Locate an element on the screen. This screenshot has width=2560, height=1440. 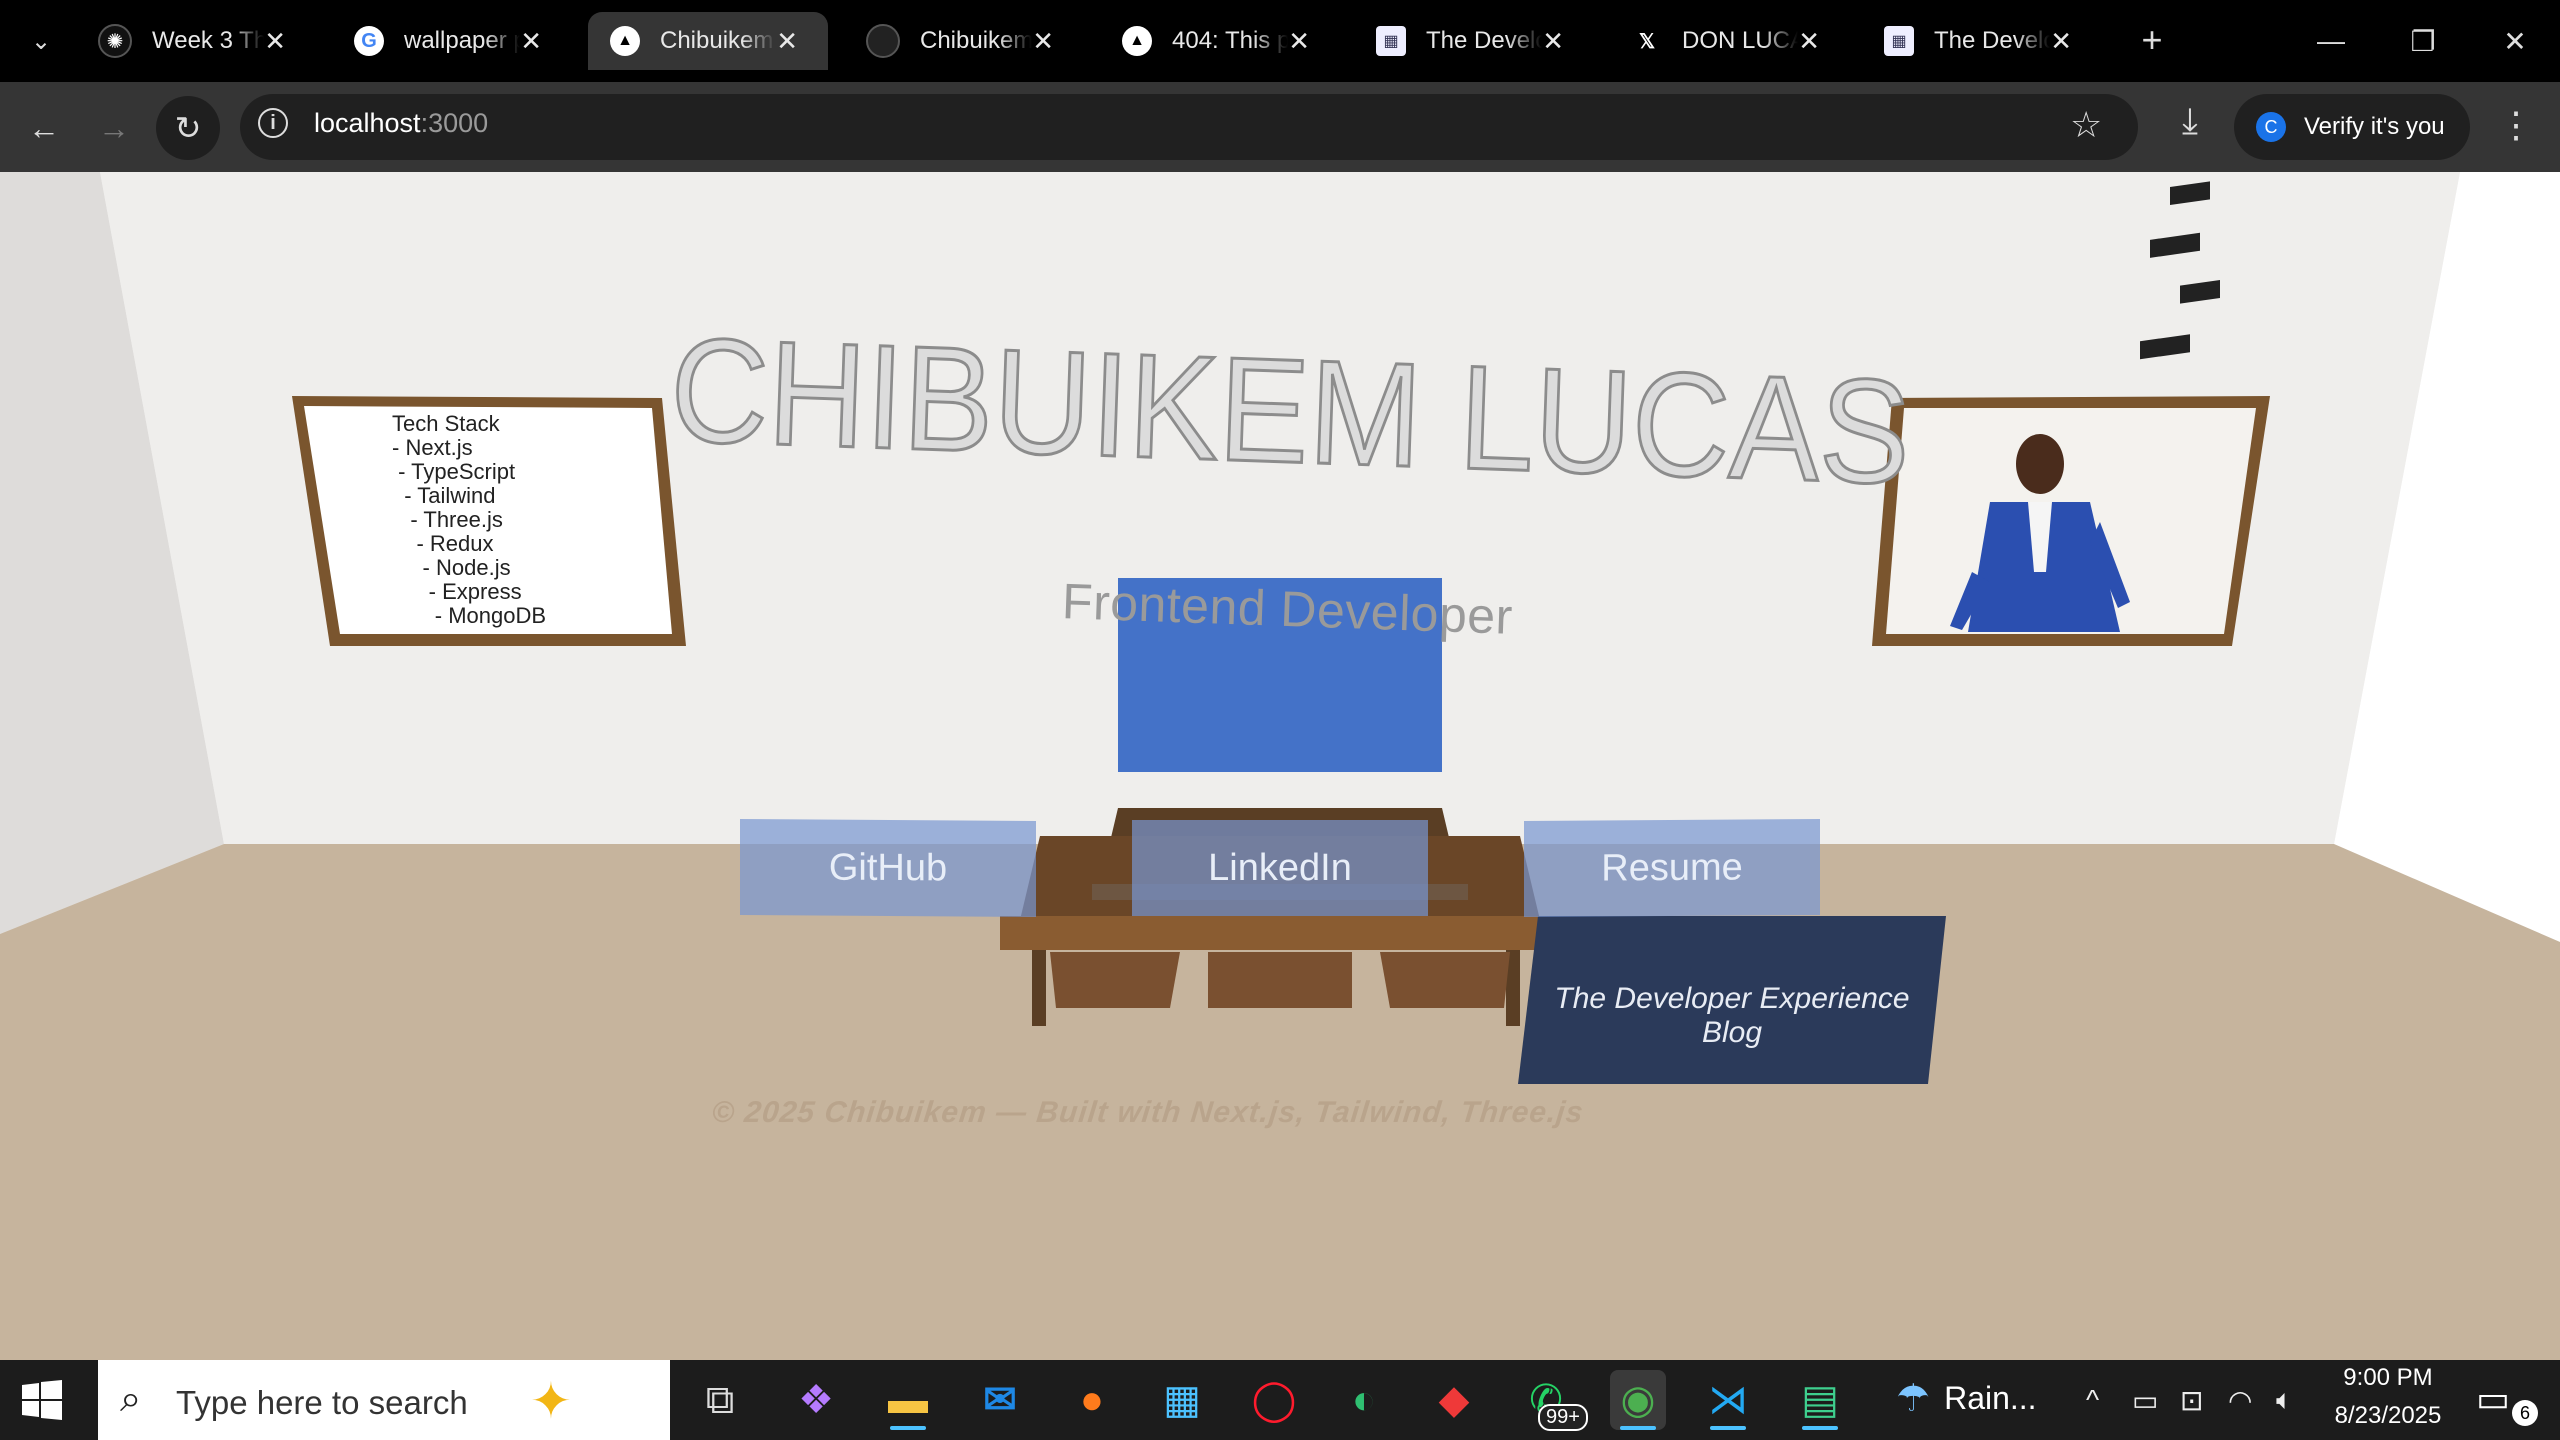
task-view-icon: ⧉ is located at coordinates (720, 1400).